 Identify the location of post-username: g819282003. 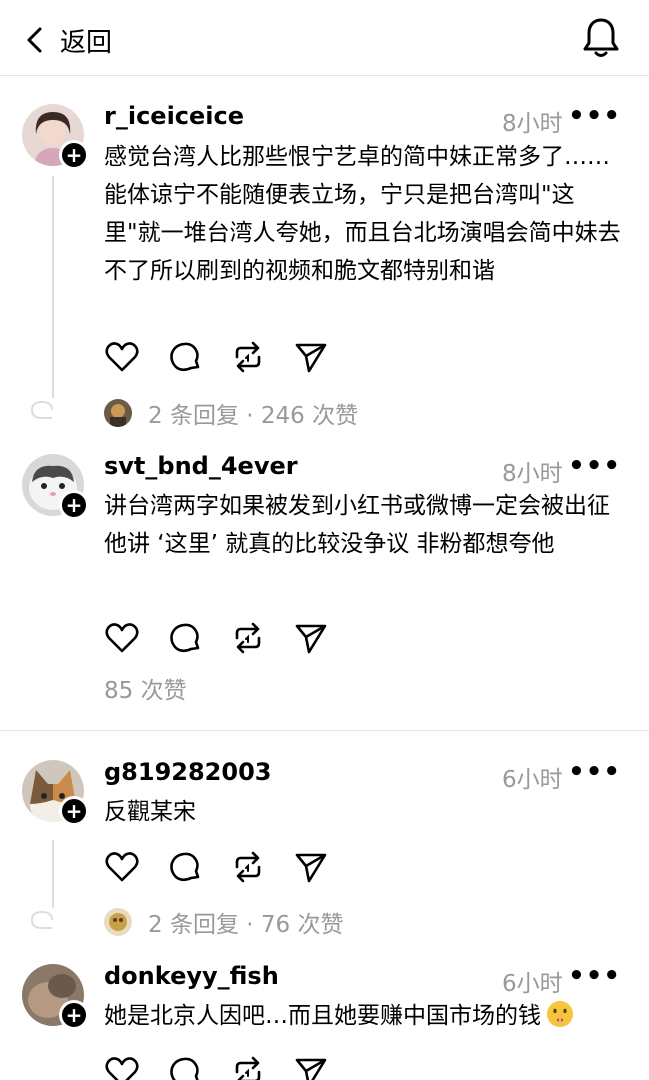
(187, 772).